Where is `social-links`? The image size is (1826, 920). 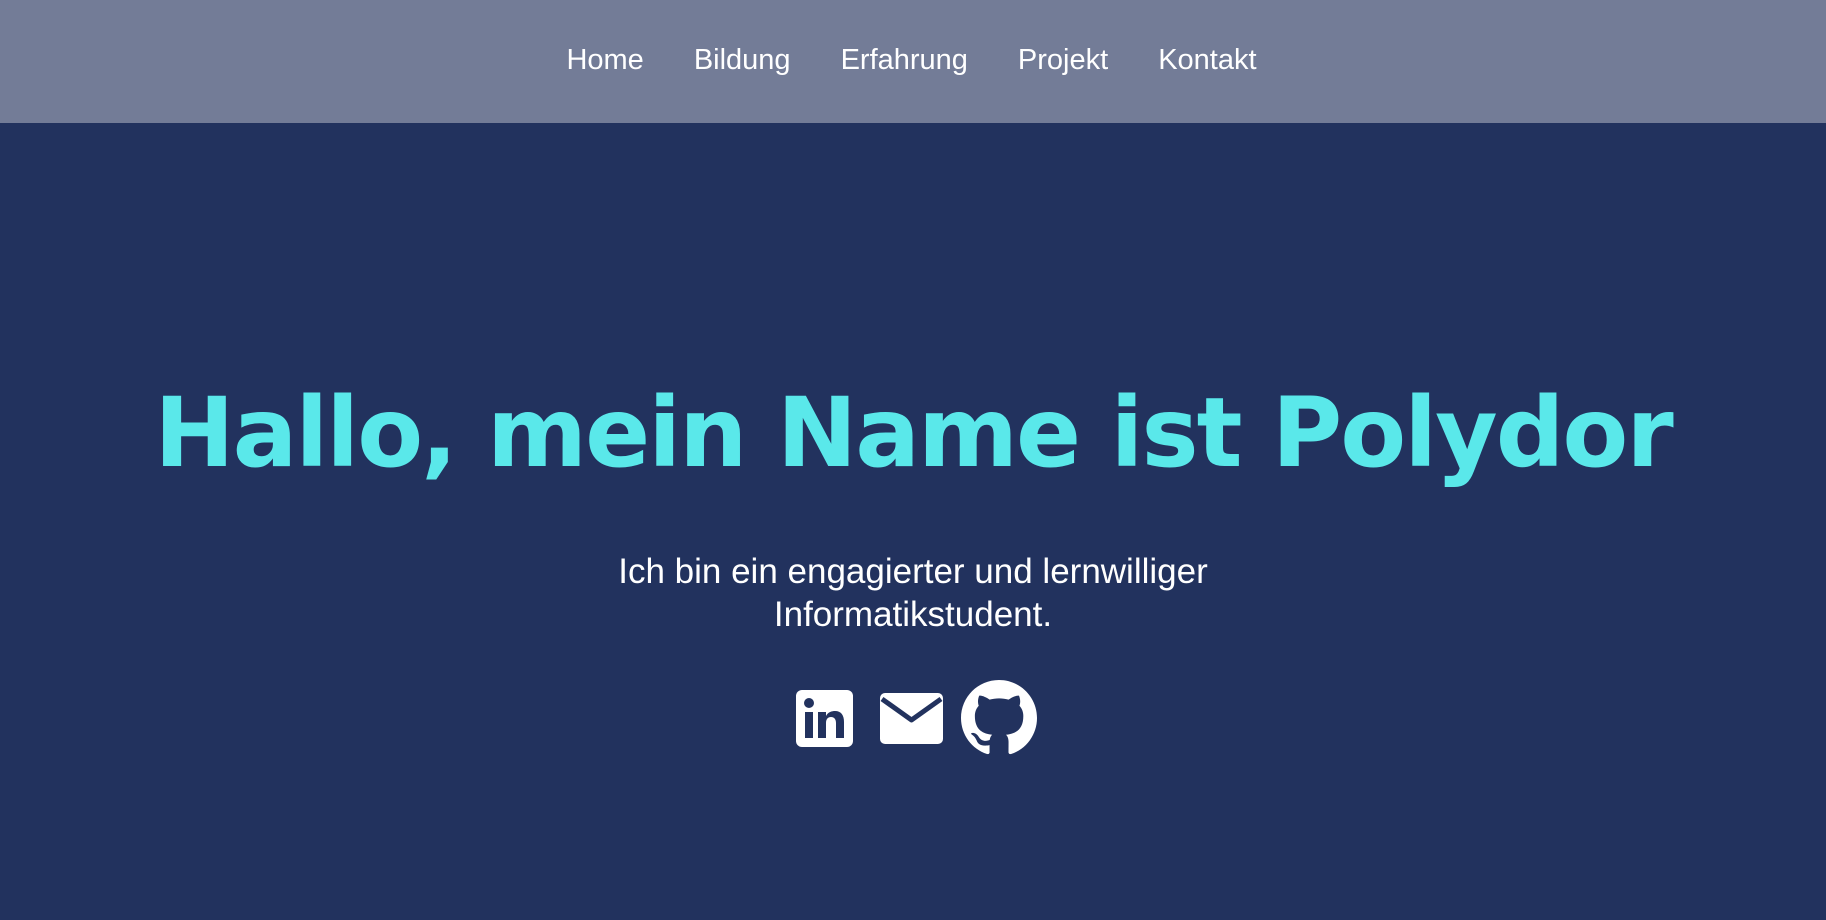
social-links is located at coordinates (916, 718).